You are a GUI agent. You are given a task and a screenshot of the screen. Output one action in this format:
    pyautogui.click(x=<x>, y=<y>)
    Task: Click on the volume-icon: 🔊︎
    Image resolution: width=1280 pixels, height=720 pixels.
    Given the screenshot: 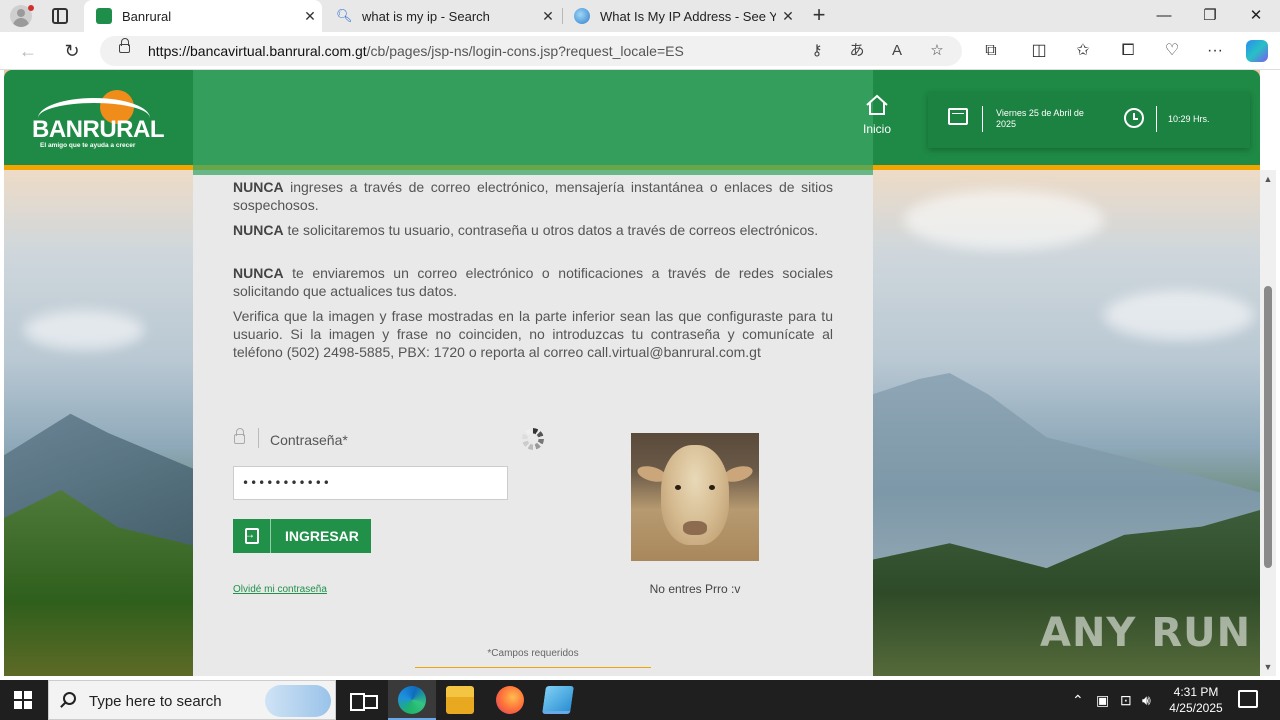 What is the action you would take?
    pyautogui.click(x=1146, y=700)
    